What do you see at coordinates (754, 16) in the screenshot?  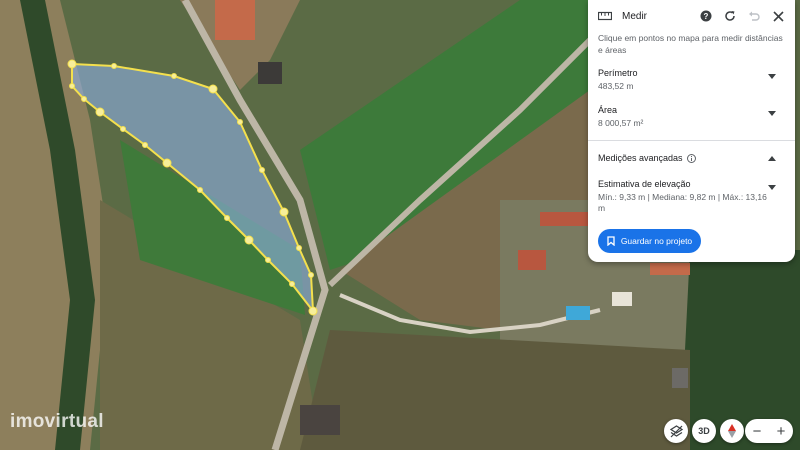 I see `undo-icon` at bounding box center [754, 16].